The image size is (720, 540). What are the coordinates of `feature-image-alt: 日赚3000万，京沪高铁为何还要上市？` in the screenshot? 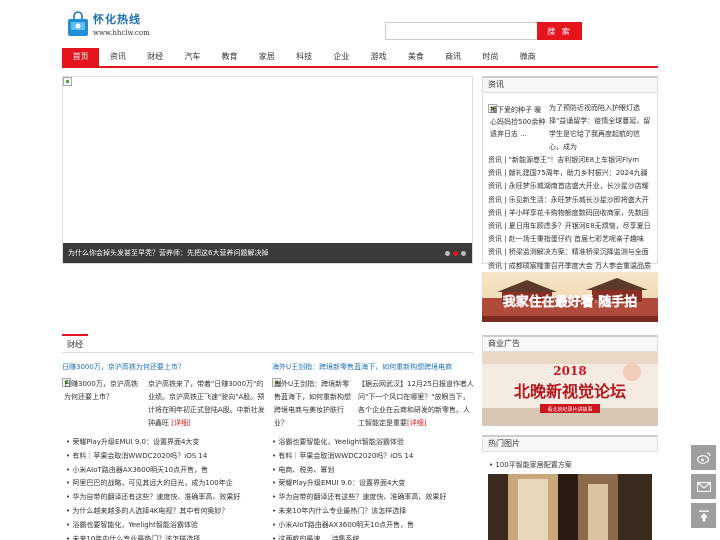 It's located at (101, 390).